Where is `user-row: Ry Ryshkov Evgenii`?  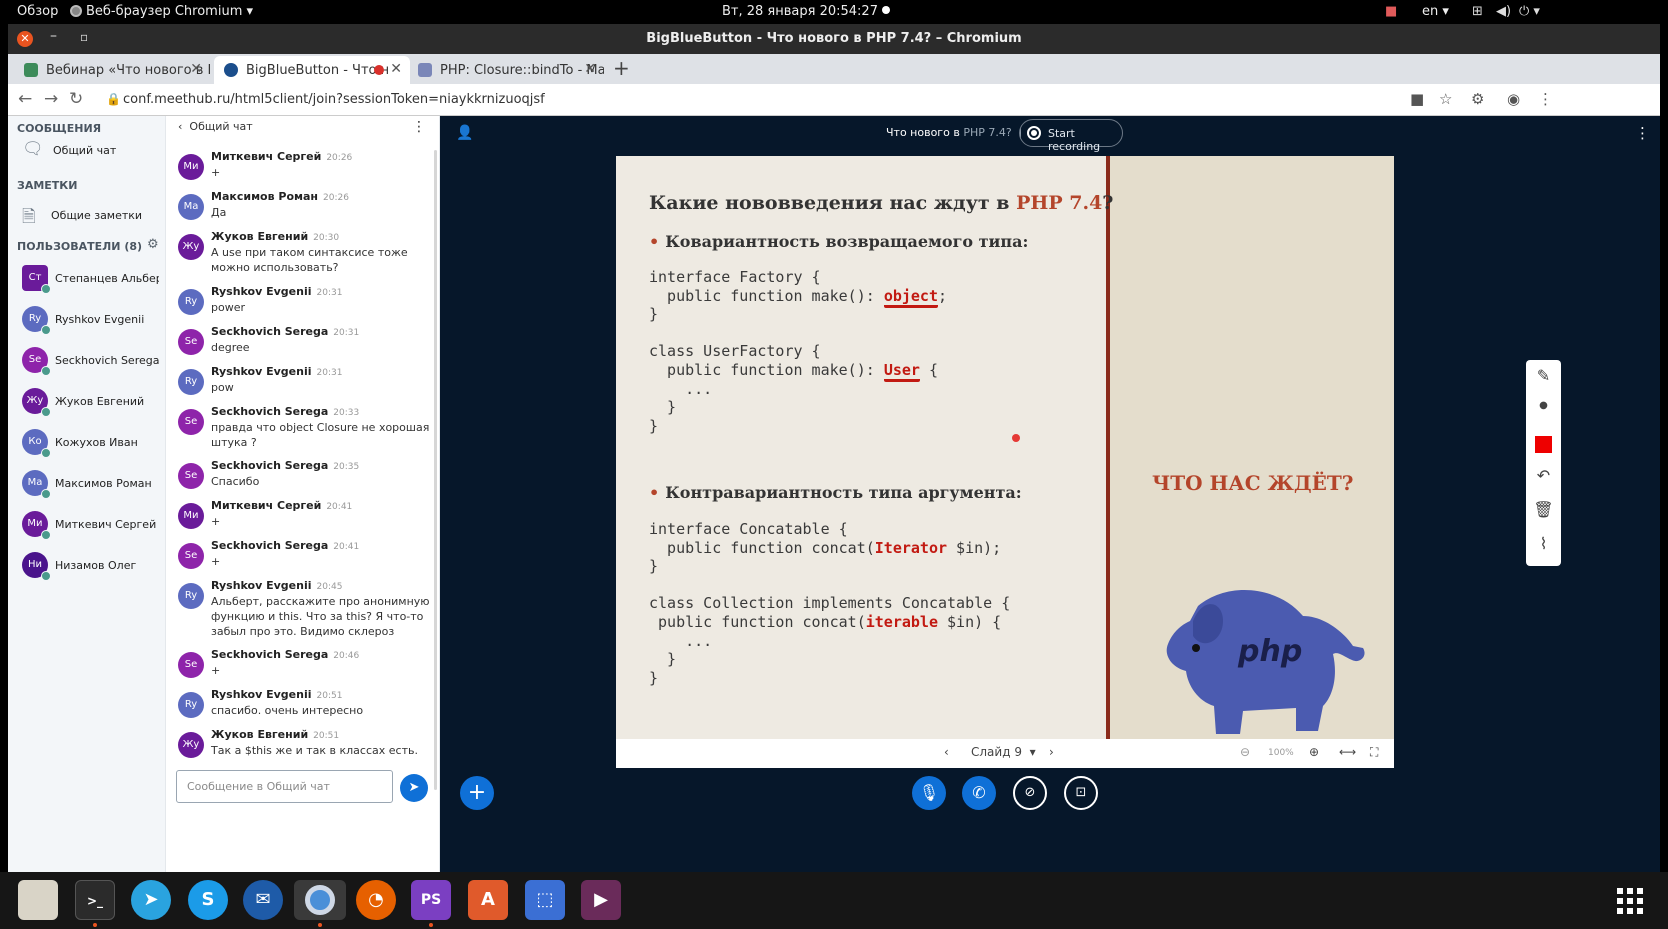 user-row: Ry Ryshkov Evgenii is located at coordinates (92, 321).